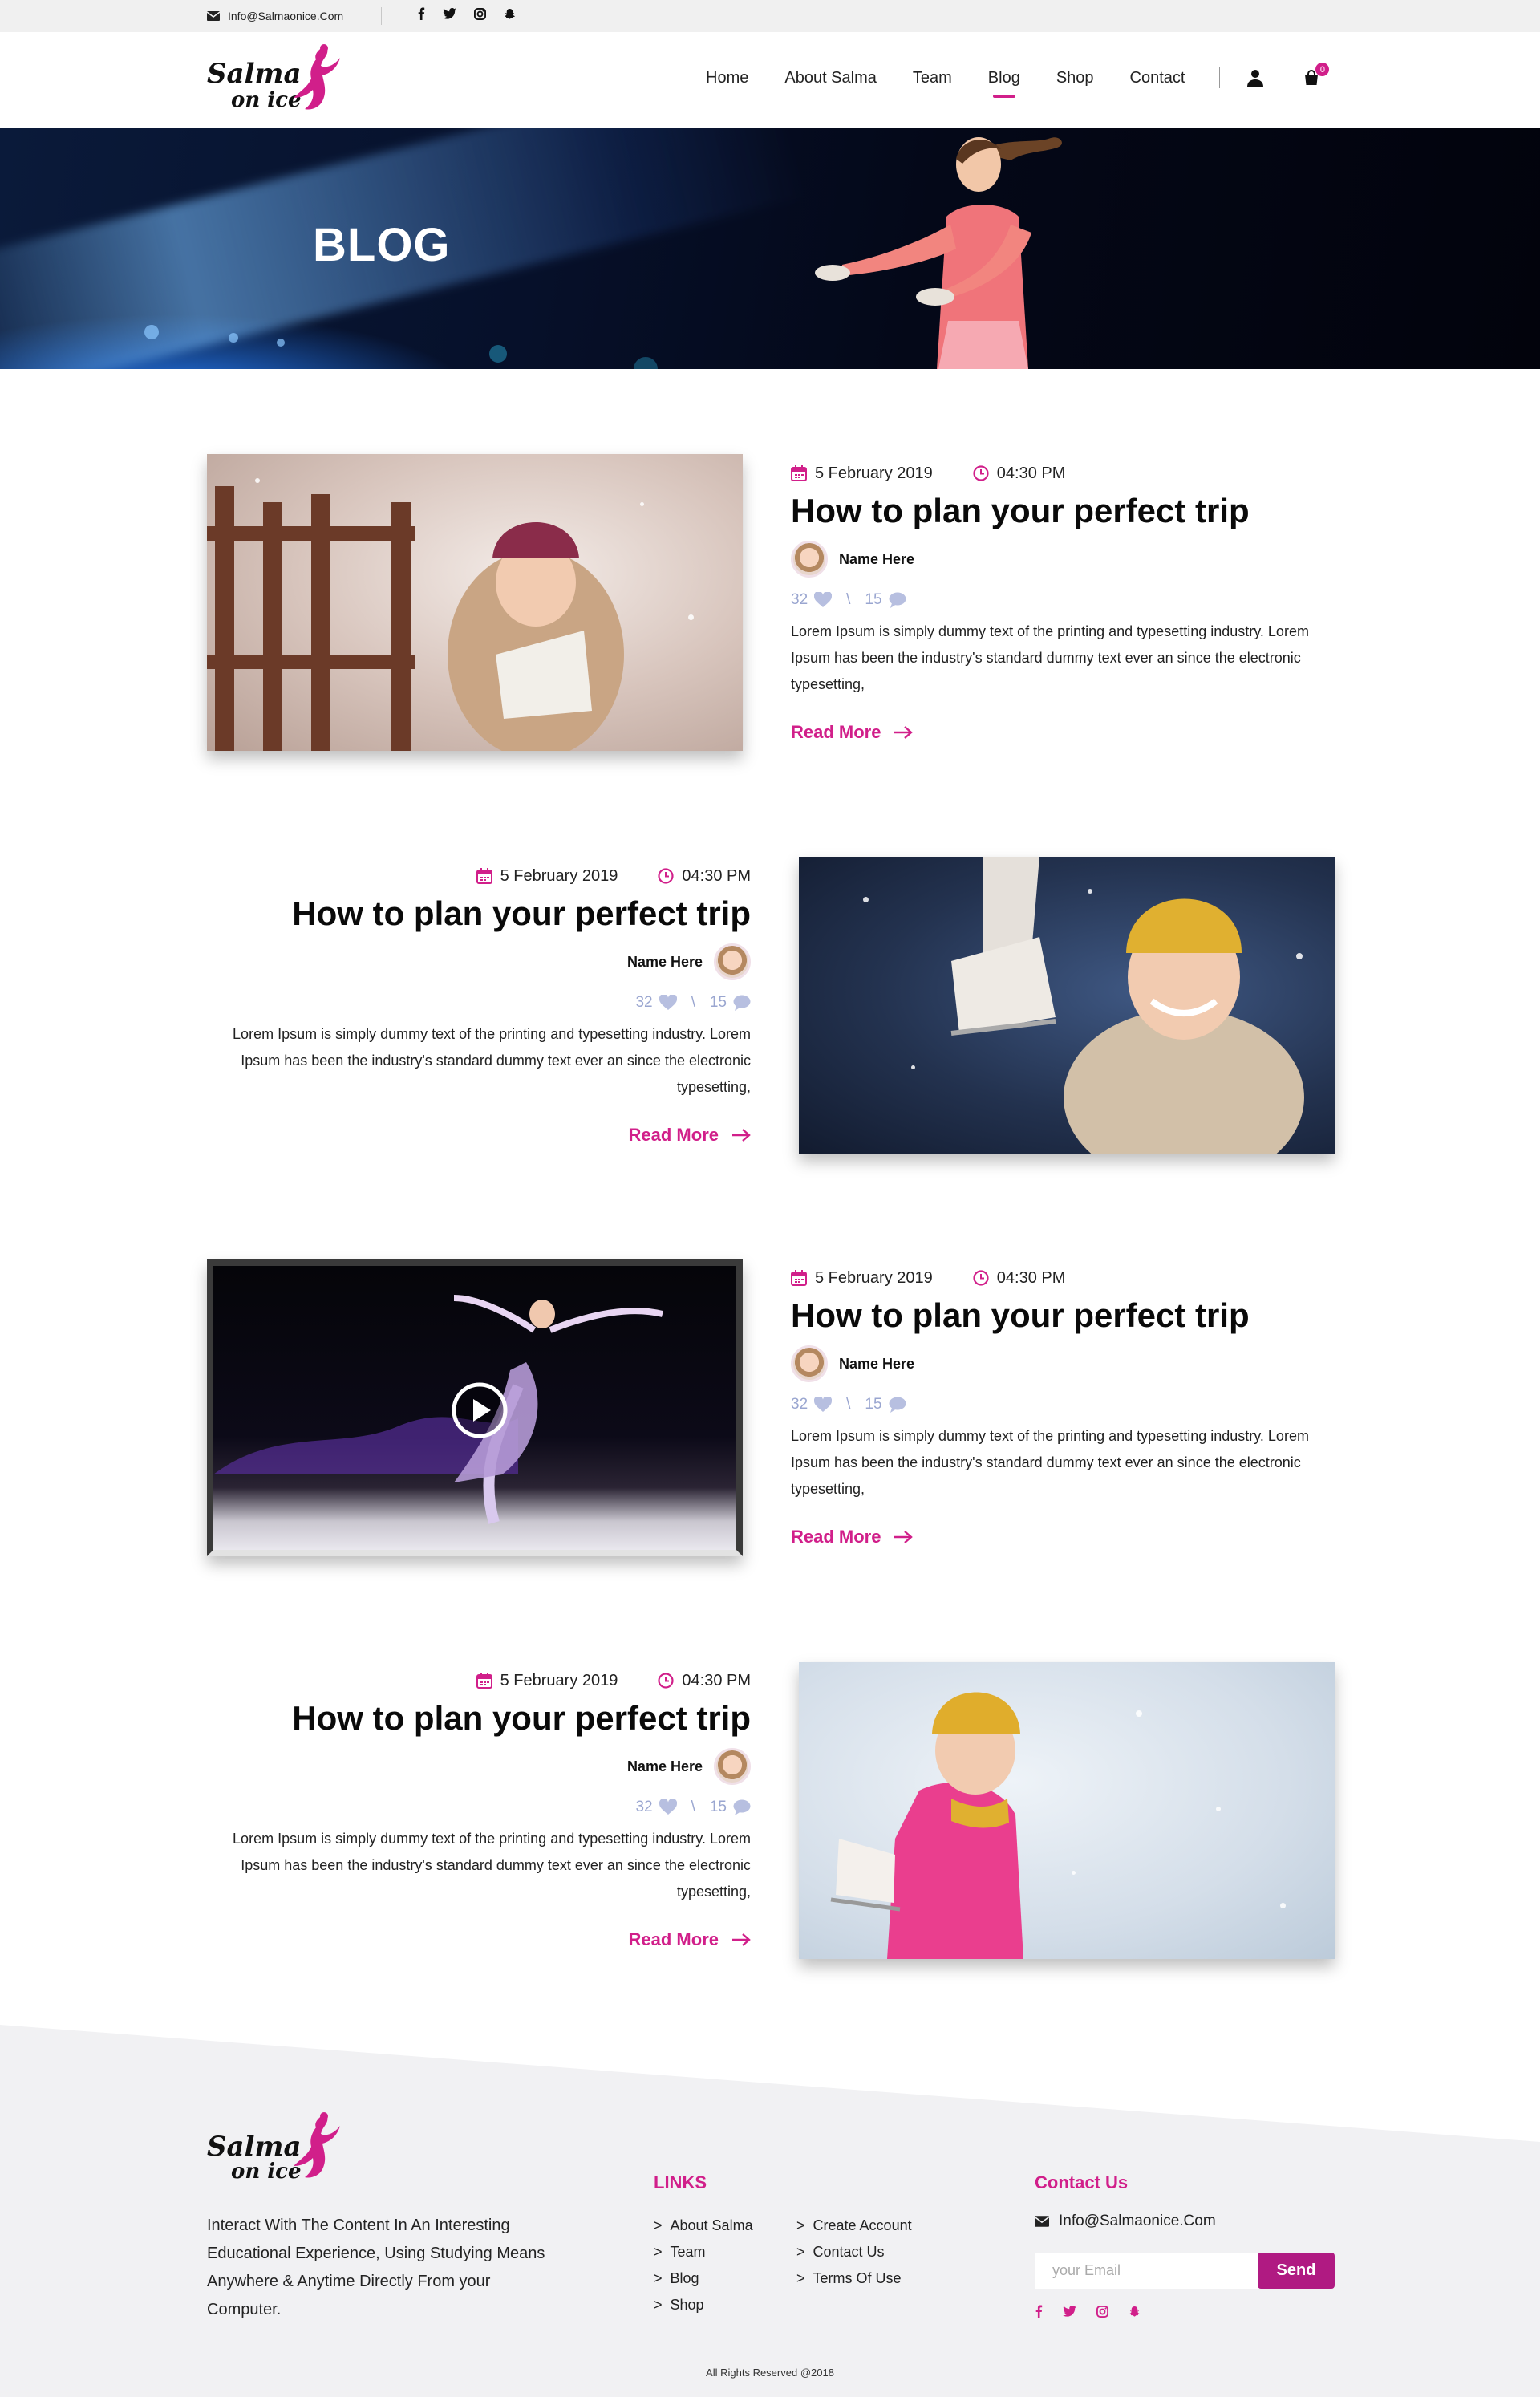 Image resolution: width=1540 pixels, height=2397 pixels. Describe the element at coordinates (727, 78) in the screenshot. I see `nav-home: Home` at that location.